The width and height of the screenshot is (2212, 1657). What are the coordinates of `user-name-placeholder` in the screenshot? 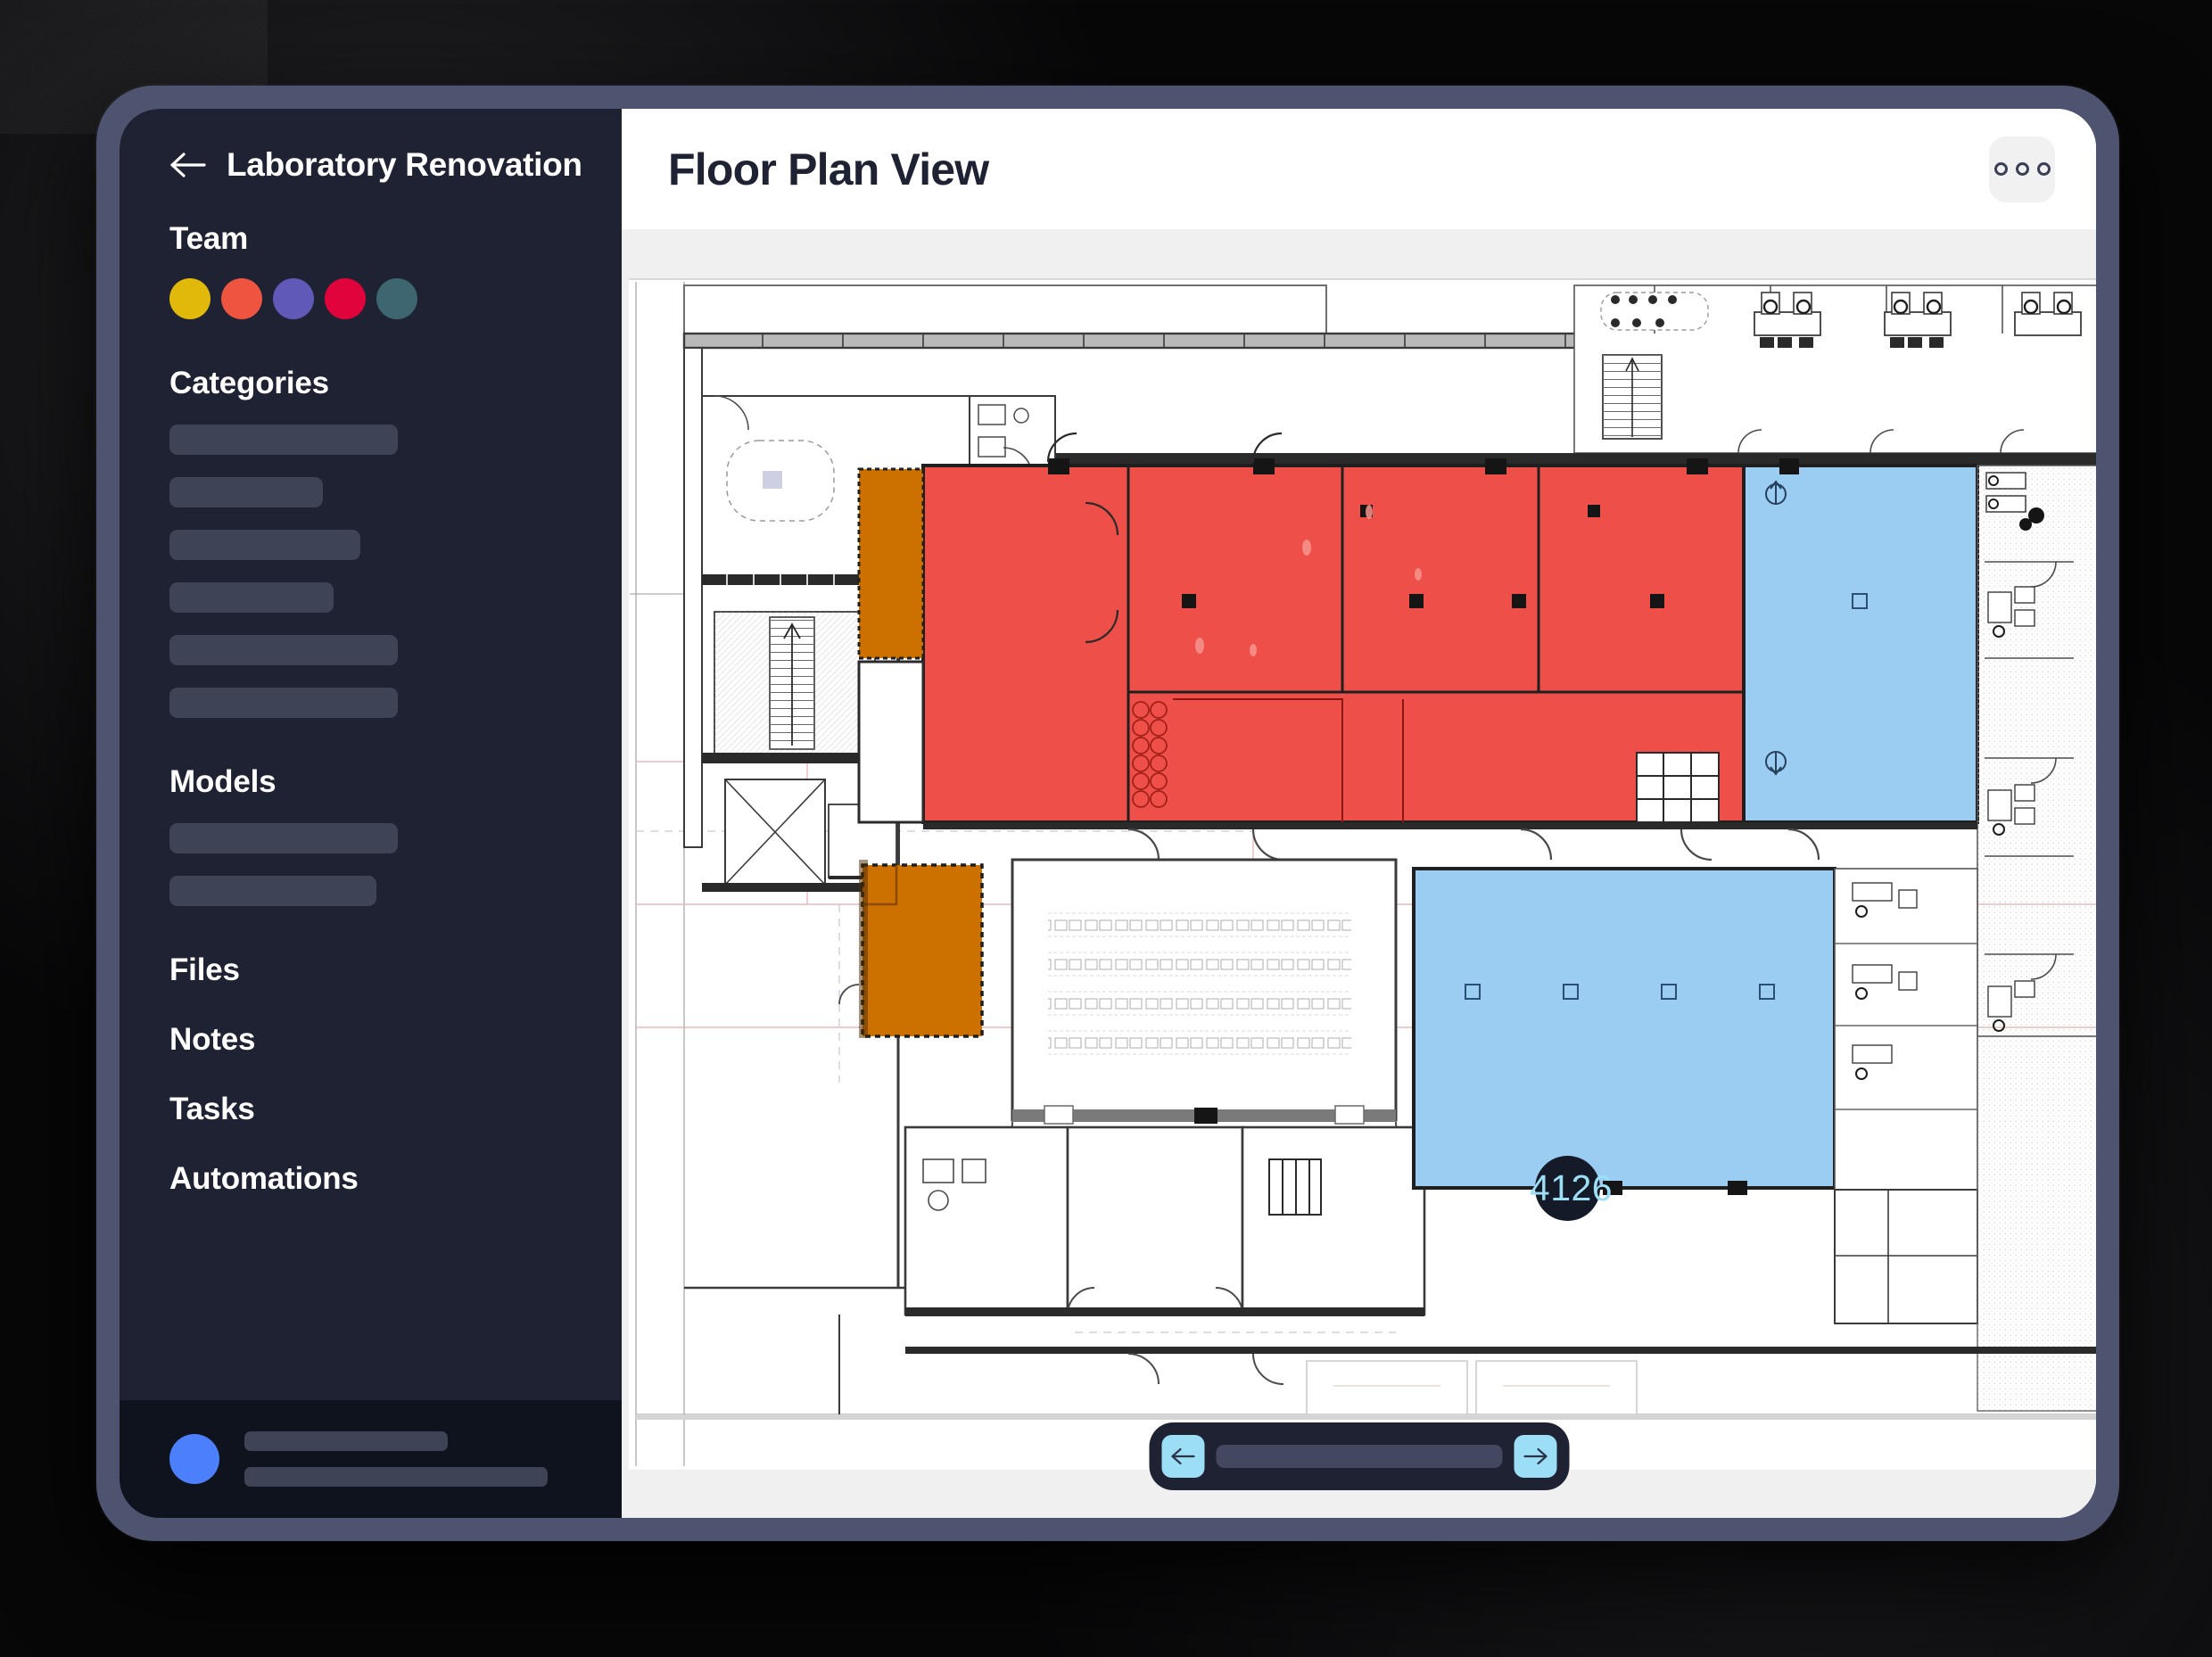 It's located at (346, 1441).